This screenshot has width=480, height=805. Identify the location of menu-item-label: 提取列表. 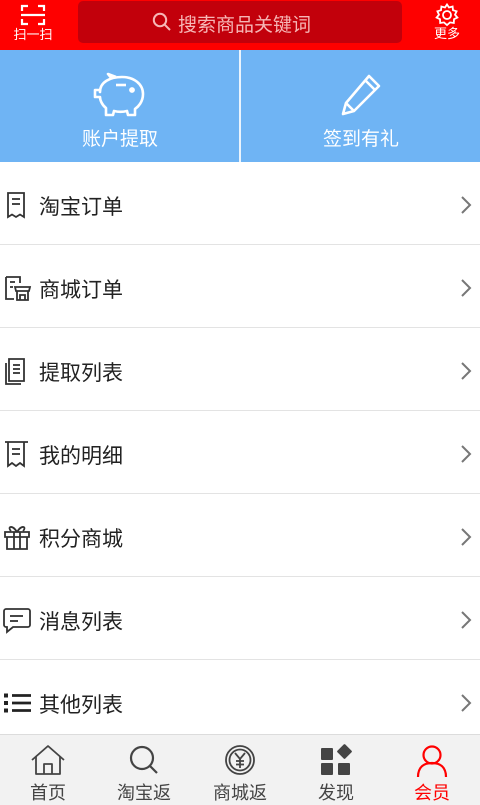
(81, 373).